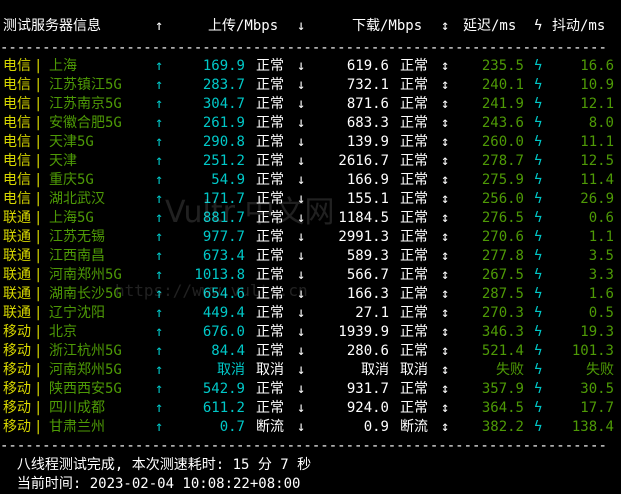 The width and height of the screenshot is (621, 494). I want to click on download-status: 取消, so click(414, 370).